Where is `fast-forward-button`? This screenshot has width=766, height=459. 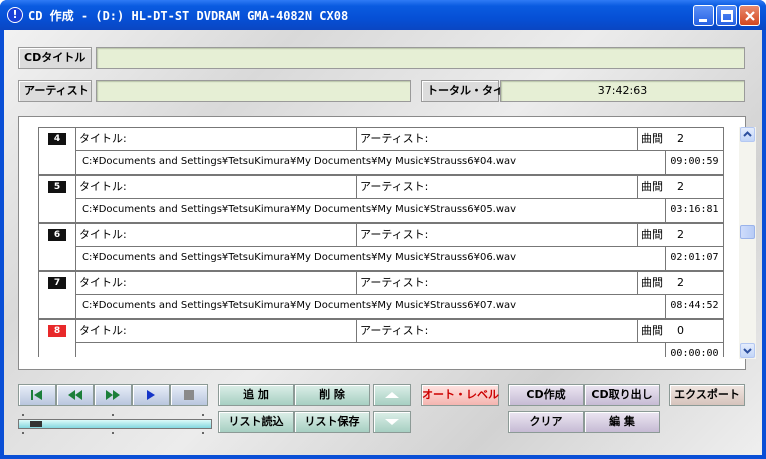 fast-forward-button is located at coordinates (113, 395).